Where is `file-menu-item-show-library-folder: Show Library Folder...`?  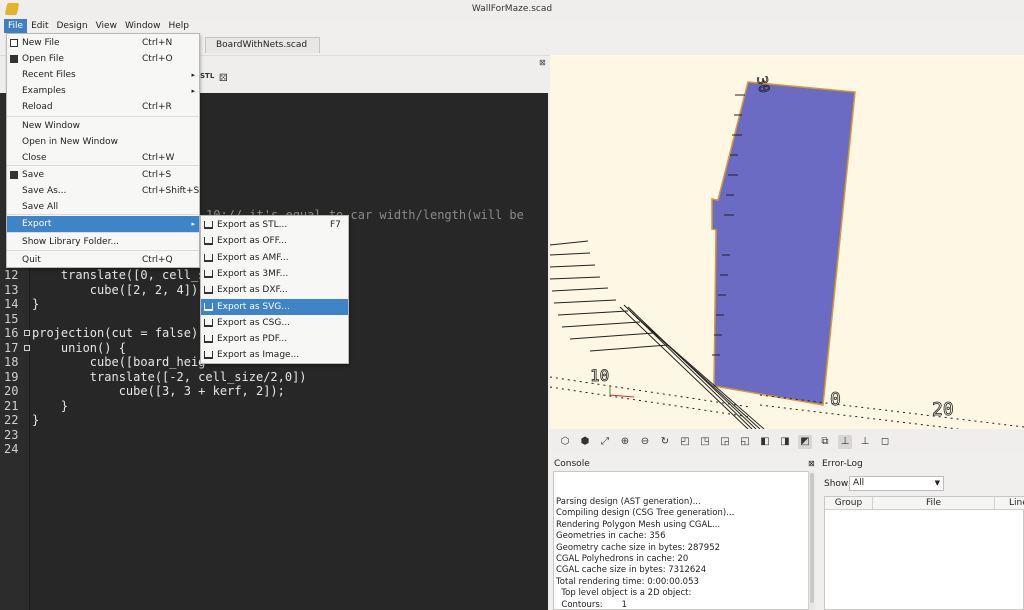
file-menu-item-show-library-folder: Show Library Folder... is located at coordinates (103, 242).